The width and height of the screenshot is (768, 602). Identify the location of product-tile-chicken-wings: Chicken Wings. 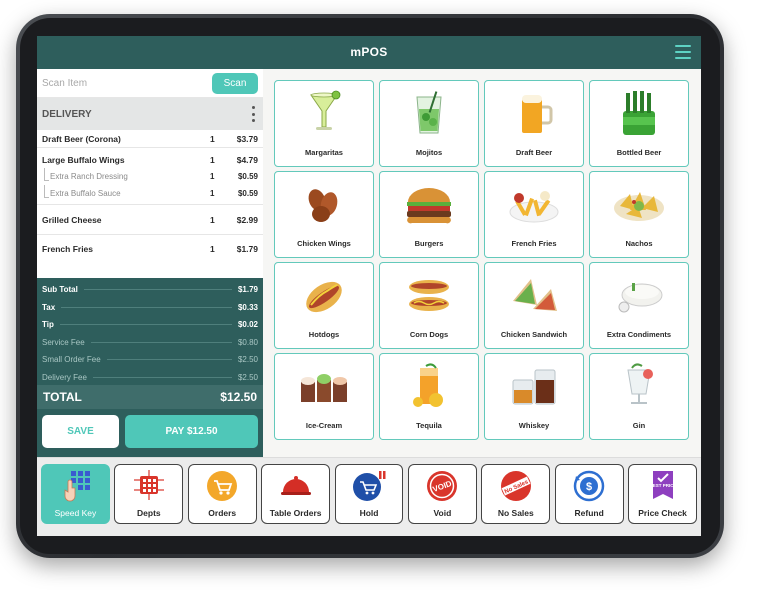
(324, 214).